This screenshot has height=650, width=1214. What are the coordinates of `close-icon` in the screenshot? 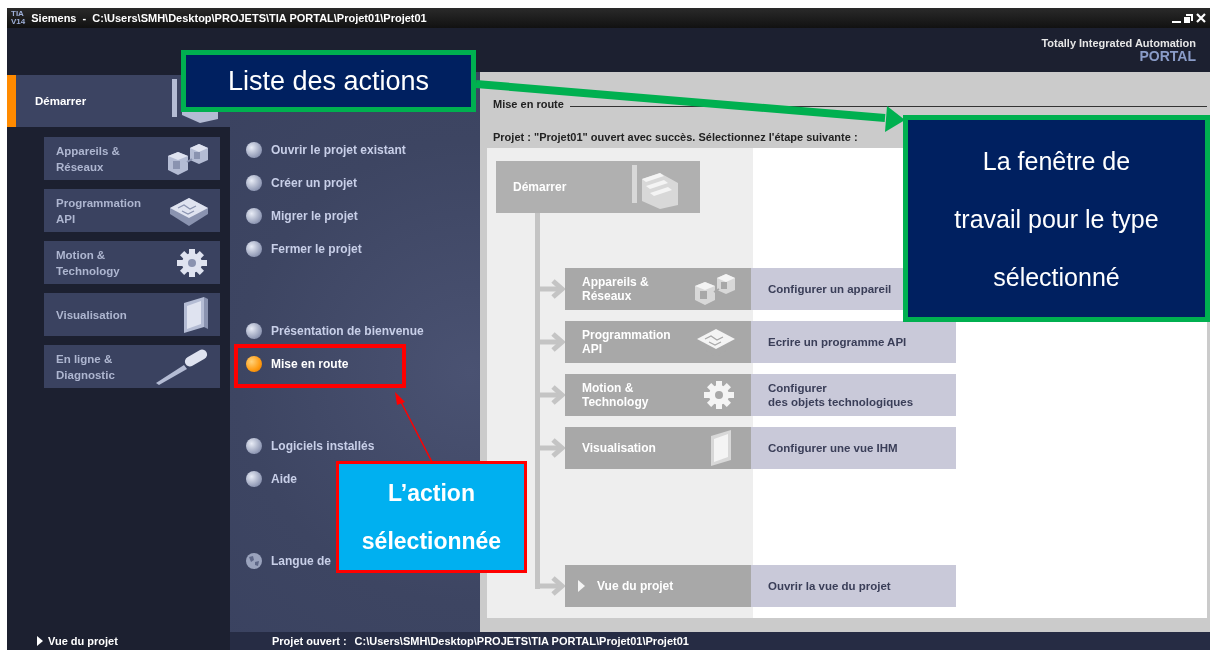 It's located at (1201, 18).